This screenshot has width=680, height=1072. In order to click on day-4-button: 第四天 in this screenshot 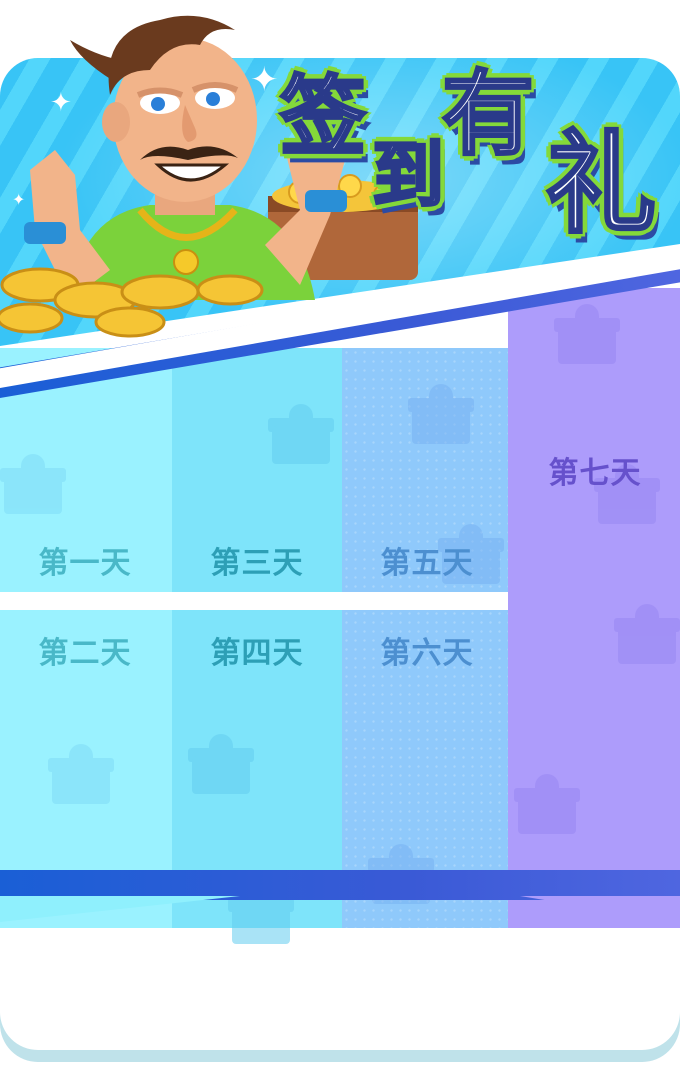, I will do `click(257, 650)`.